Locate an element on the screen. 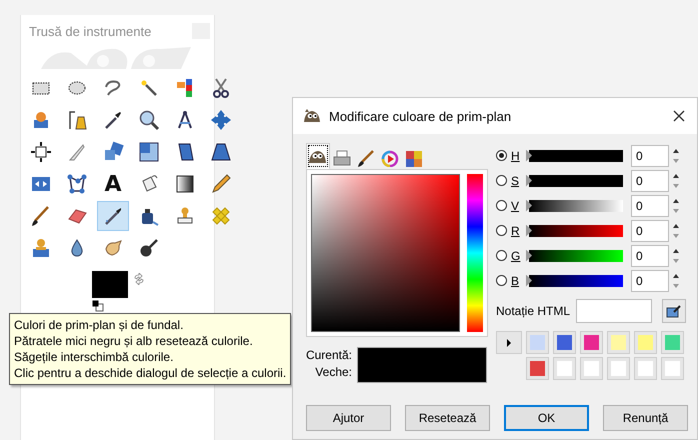 This screenshot has height=440, width=698. perspective-icon is located at coordinates (221, 152).